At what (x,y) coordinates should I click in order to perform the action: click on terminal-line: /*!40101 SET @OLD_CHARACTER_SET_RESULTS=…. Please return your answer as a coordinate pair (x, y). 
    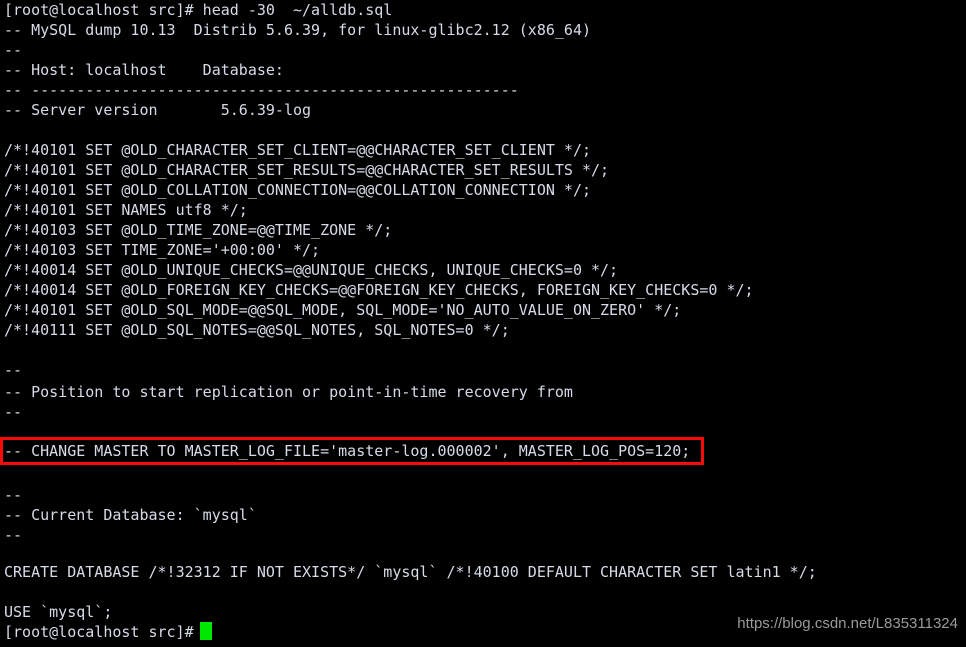
    Looking at the image, I should click on (307, 170).